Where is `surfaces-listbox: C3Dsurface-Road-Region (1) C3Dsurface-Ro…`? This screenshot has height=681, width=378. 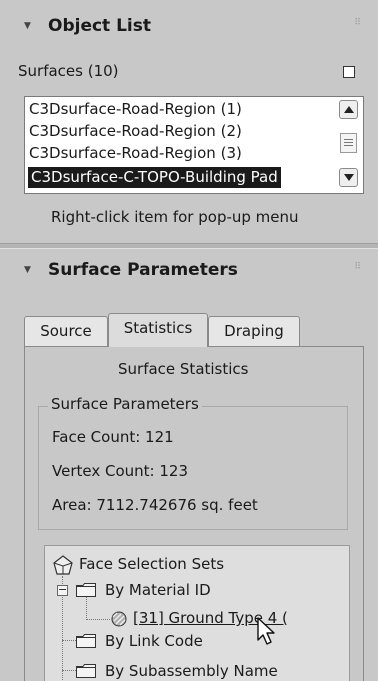
surfaces-listbox: C3Dsurface-Road-Region (1) C3Dsurface-Ro… is located at coordinates (194, 145).